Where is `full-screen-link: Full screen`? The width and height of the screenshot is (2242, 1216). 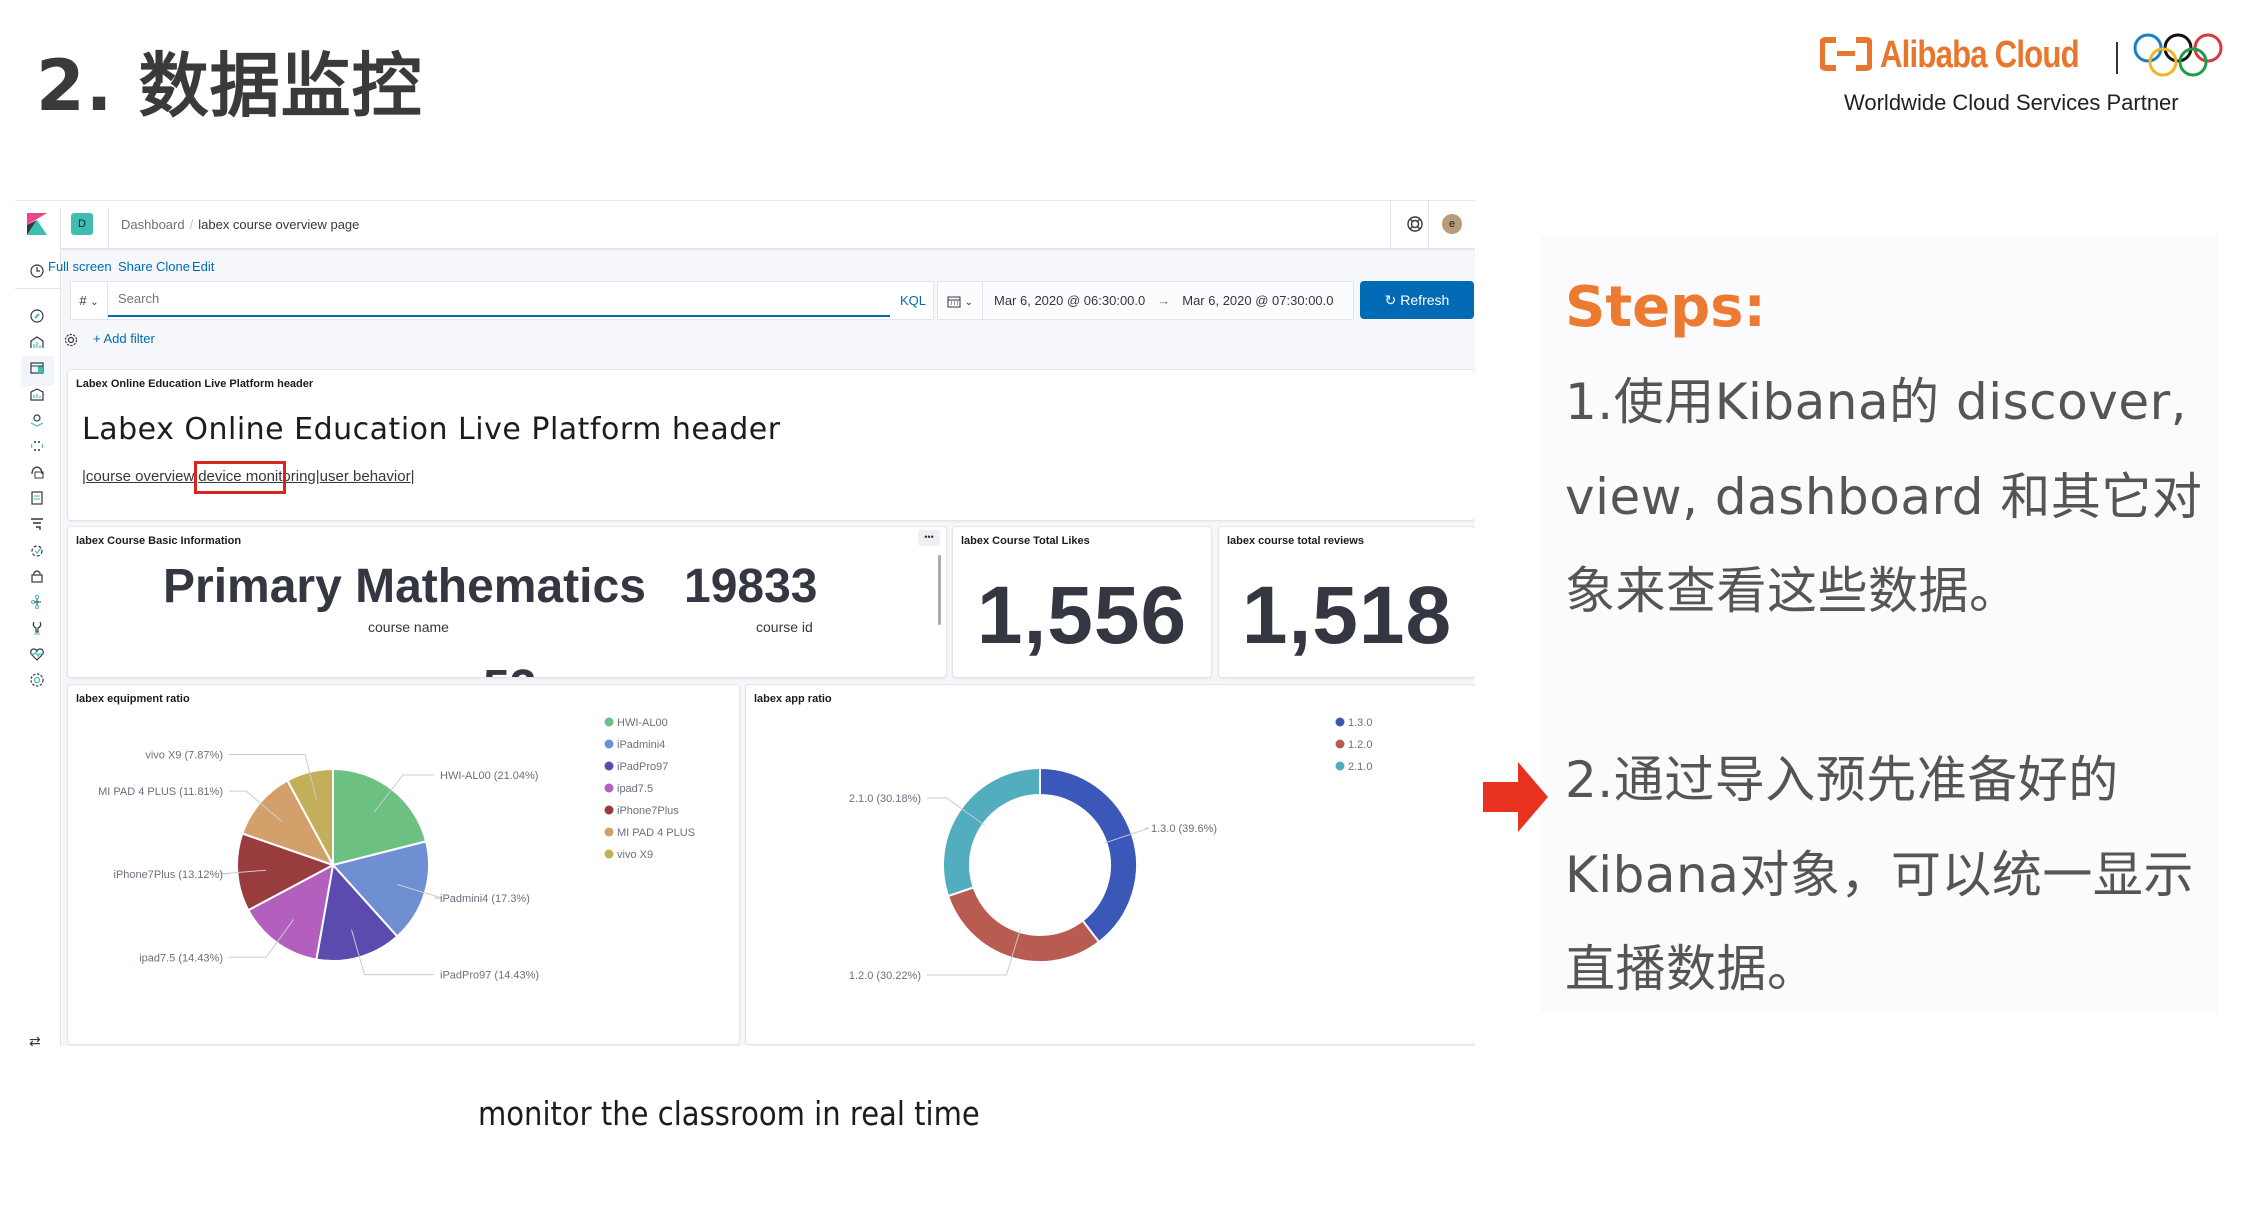 full-screen-link: Full screen is located at coordinates (80, 266).